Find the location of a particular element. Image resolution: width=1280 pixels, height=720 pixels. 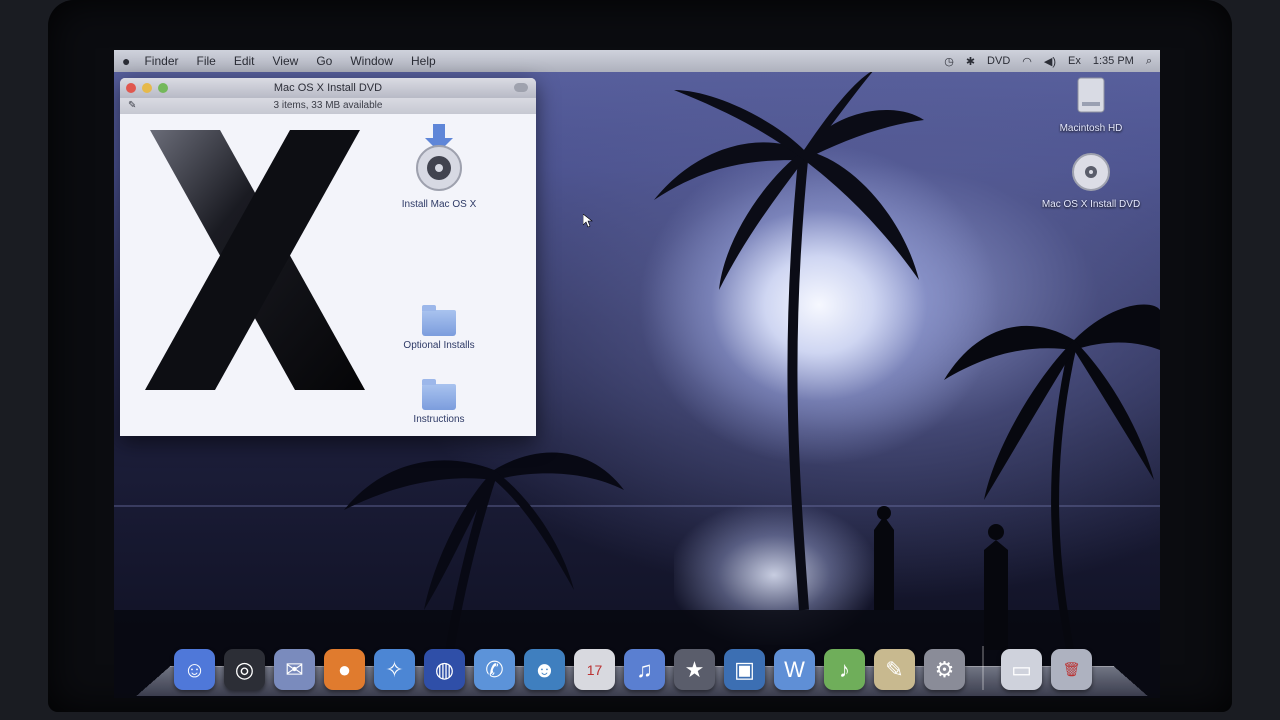

menu-window: Window is located at coordinates (371, 61).